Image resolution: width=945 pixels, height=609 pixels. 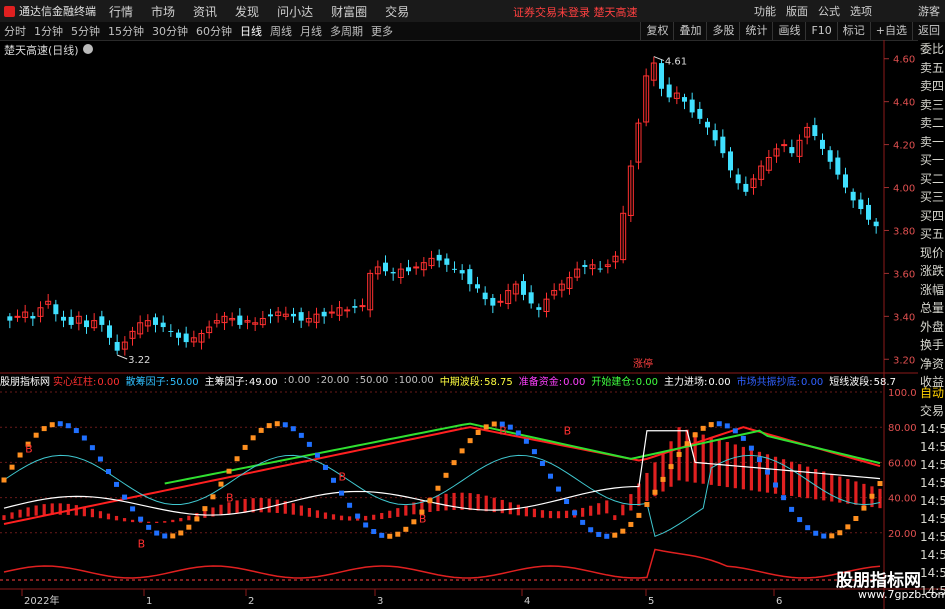 What do you see at coordinates (139, 360) in the screenshot?
I see `low-label: 3.22` at bounding box center [139, 360].